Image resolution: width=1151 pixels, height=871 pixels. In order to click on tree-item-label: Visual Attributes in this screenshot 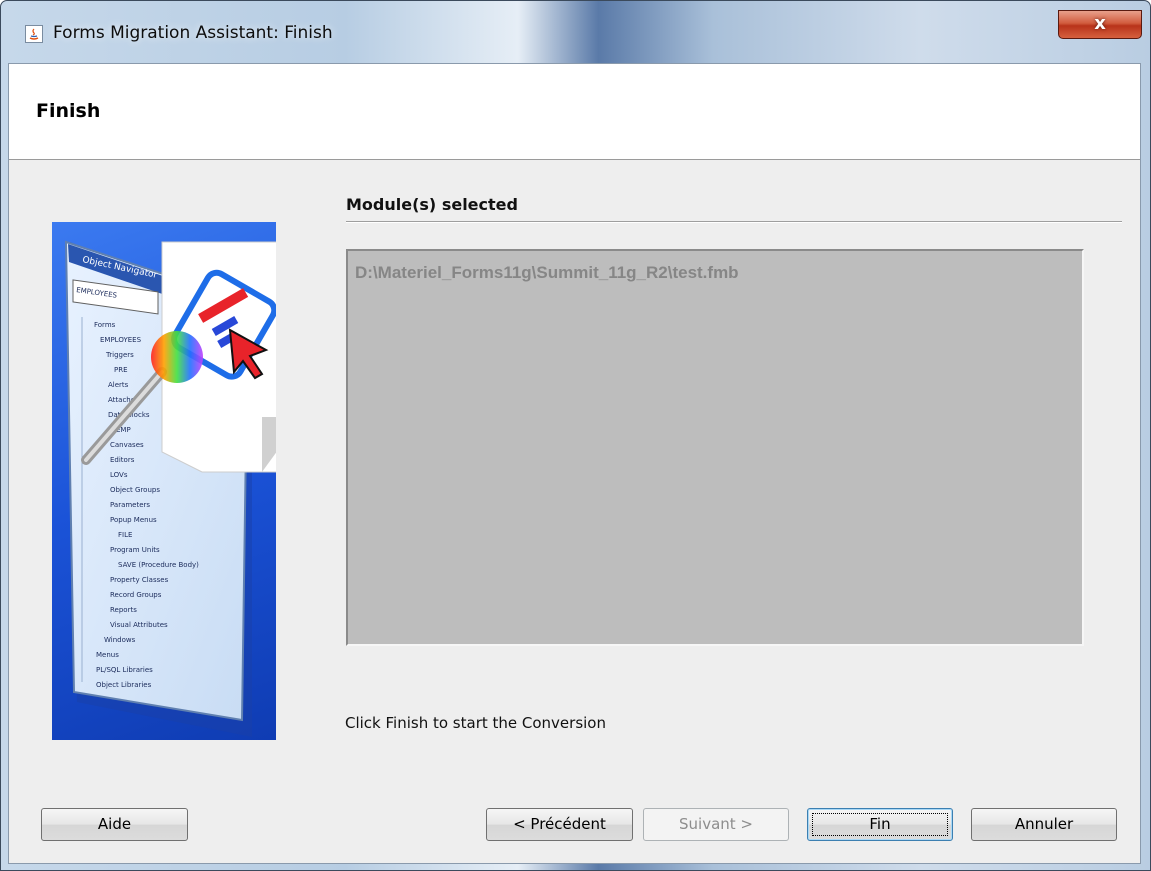, I will do `click(139, 625)`.